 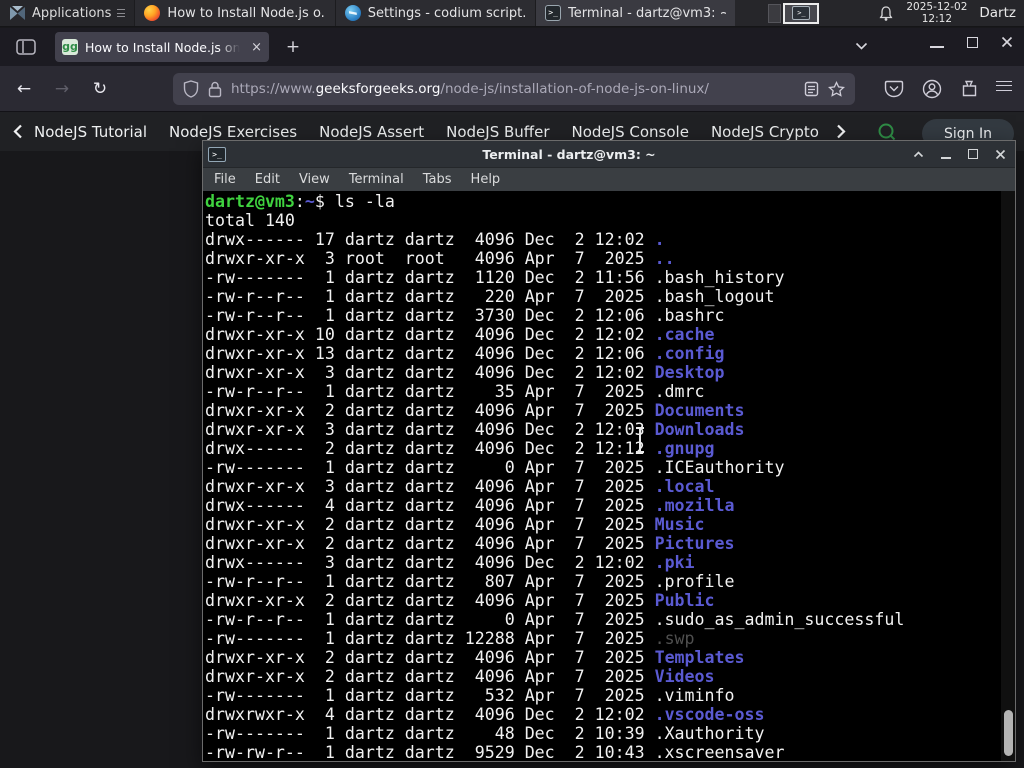 I want to click on distro-logo-icon, so click(x=17, y=12).